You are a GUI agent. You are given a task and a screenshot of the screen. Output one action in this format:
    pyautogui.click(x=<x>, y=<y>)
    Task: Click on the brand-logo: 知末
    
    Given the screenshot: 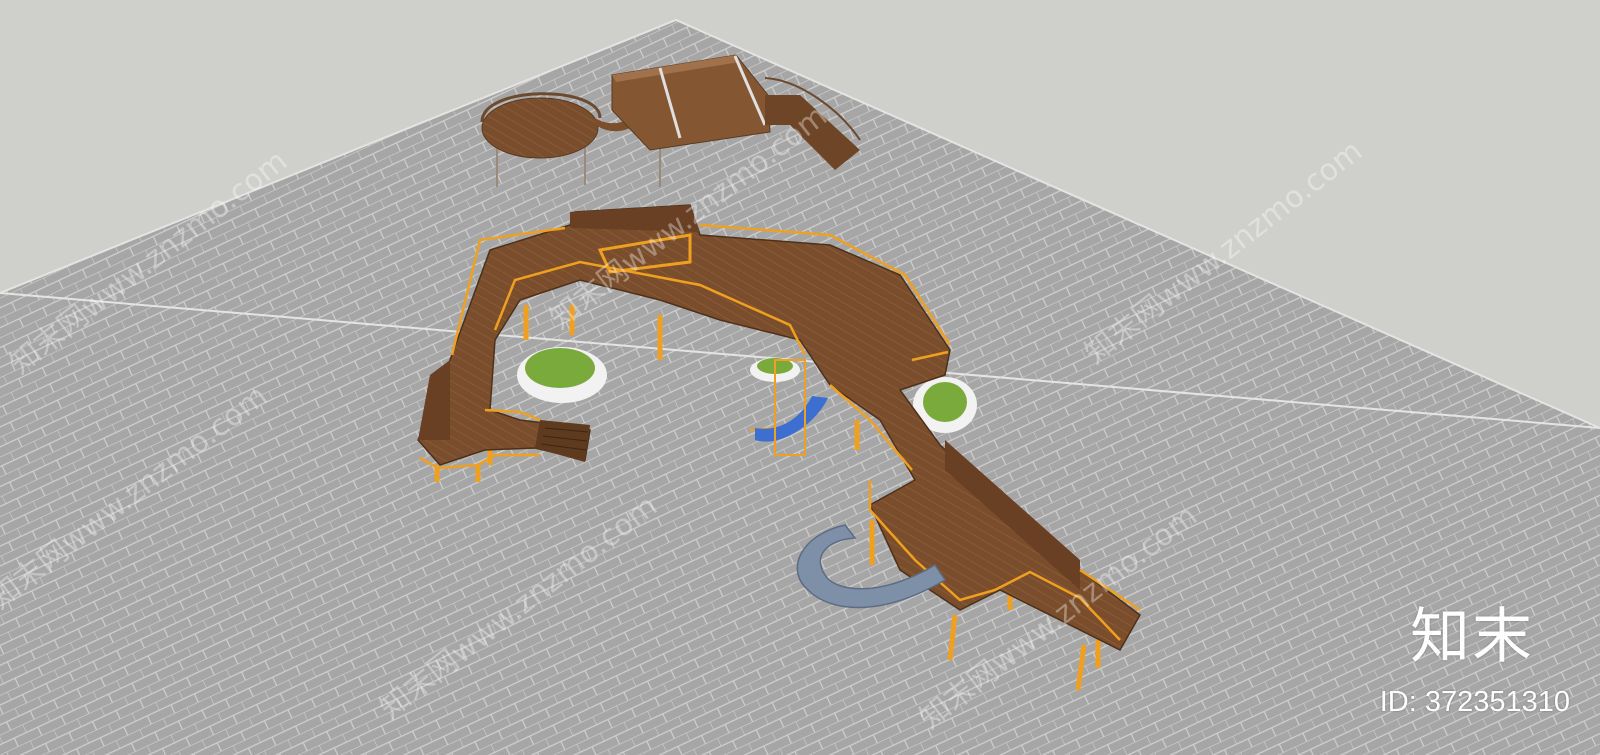 What is the action you would take?
    pyautogui.click(x=1472, y=637)
    